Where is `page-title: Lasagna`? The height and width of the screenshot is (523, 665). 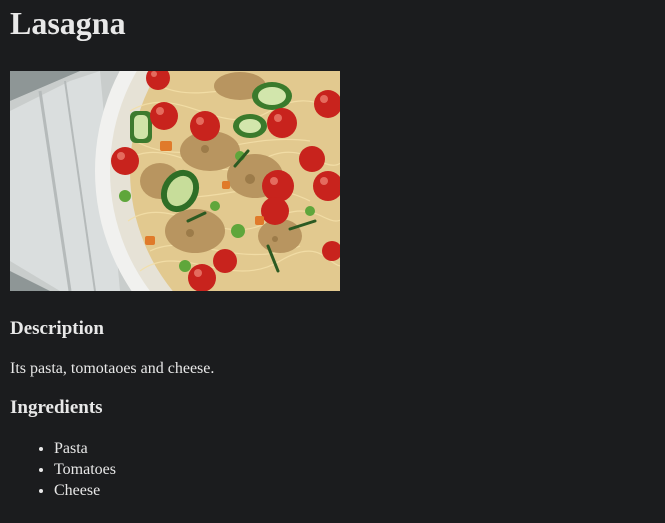
page-title: Lasagna is located at coordinates (68, 23).